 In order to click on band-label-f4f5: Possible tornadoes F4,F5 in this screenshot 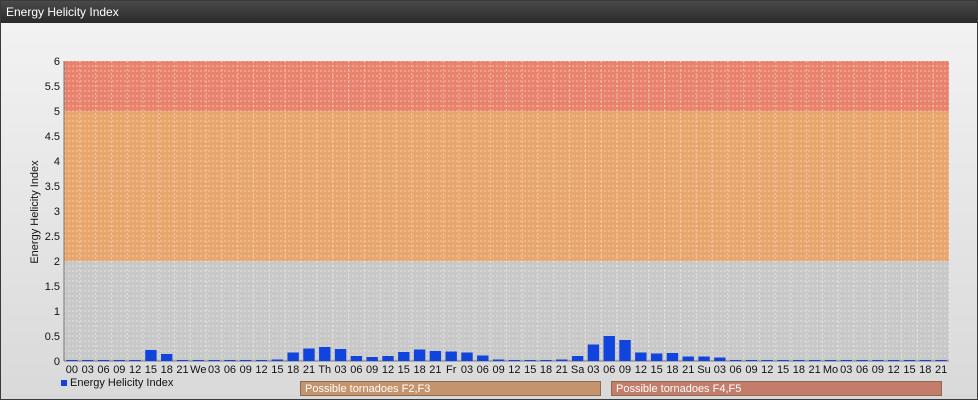, I will do `click(776, 388)`.